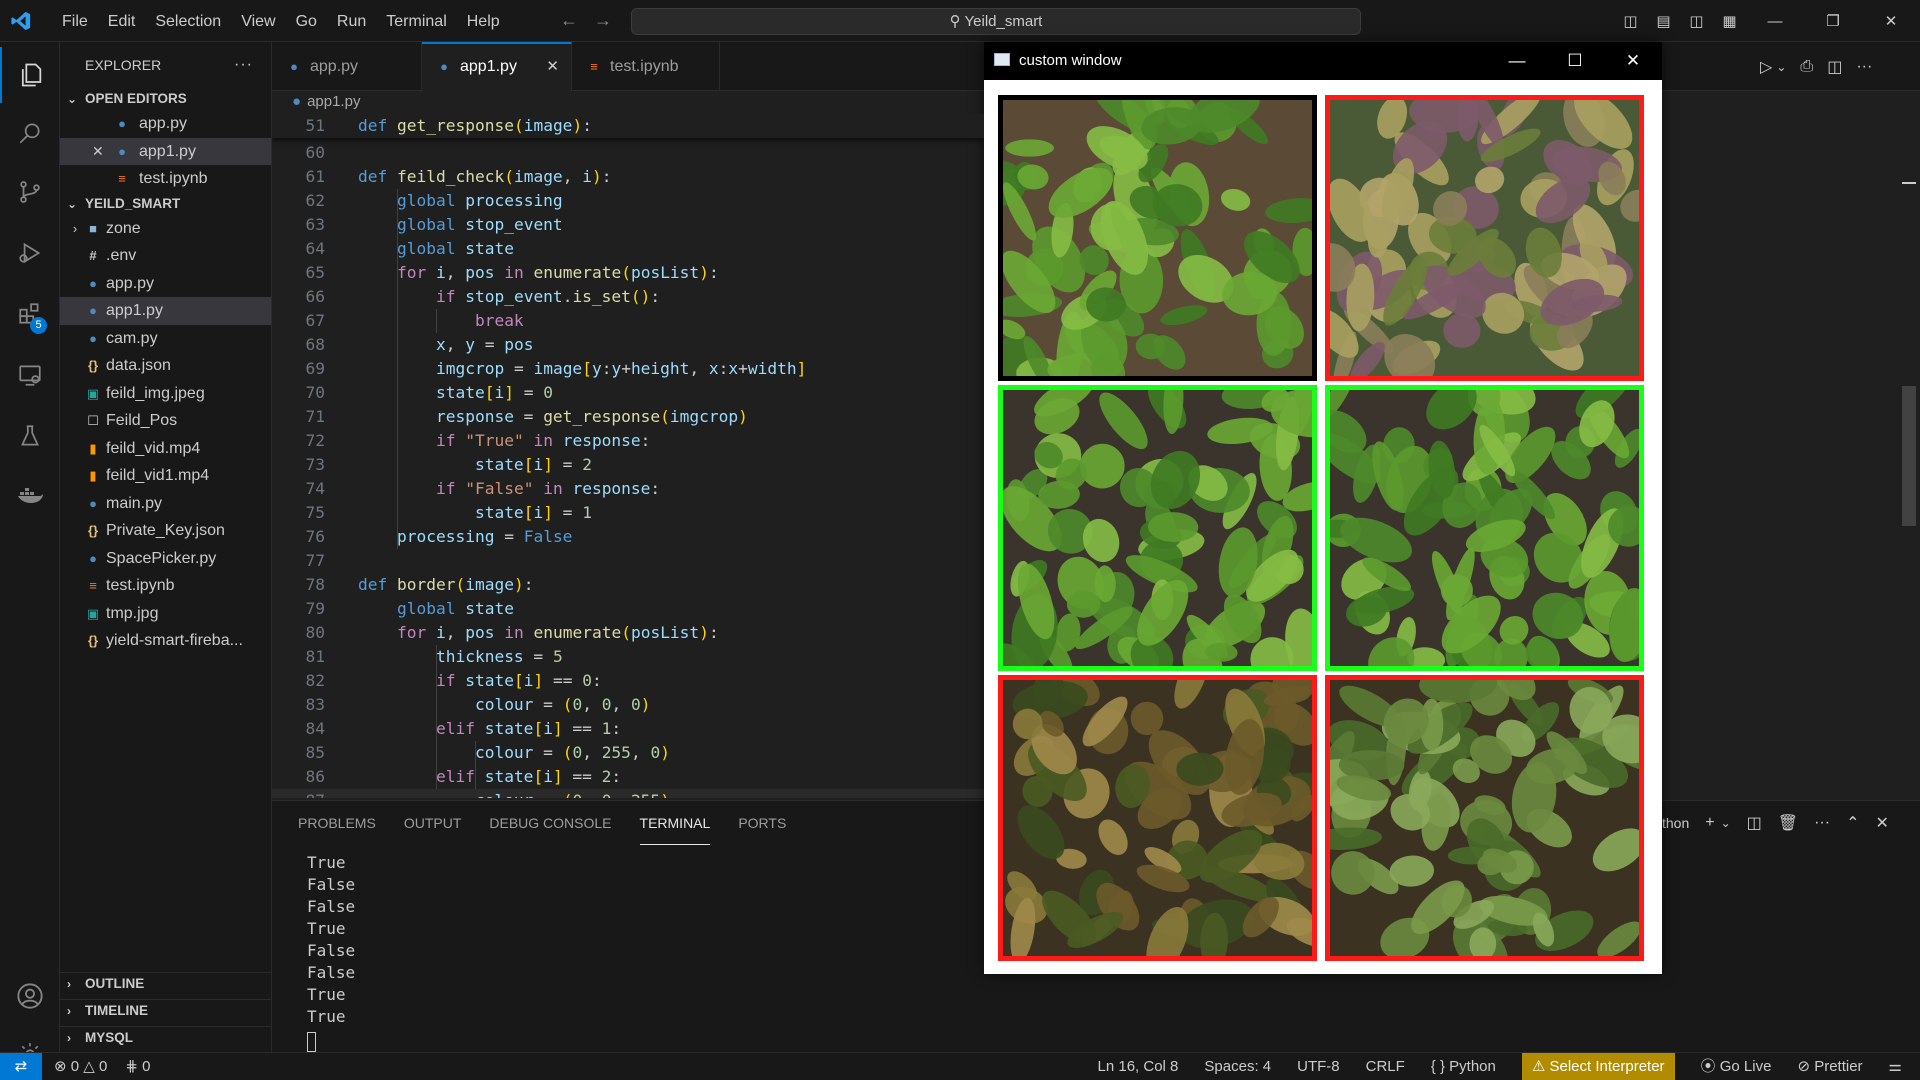  Describe the element at coordinates (30, 495) in the screenshot. I see `docker-icon` at that location.